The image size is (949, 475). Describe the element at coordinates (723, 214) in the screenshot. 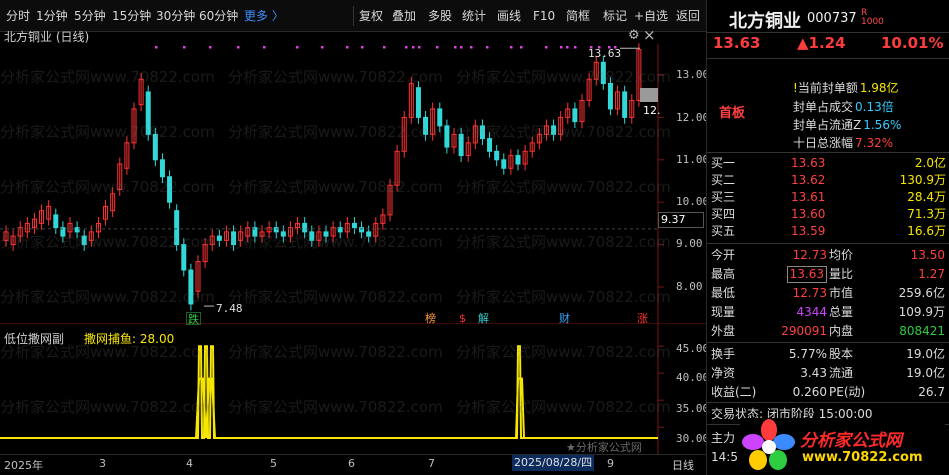

I see `orderbook-label: 买四` at that location.